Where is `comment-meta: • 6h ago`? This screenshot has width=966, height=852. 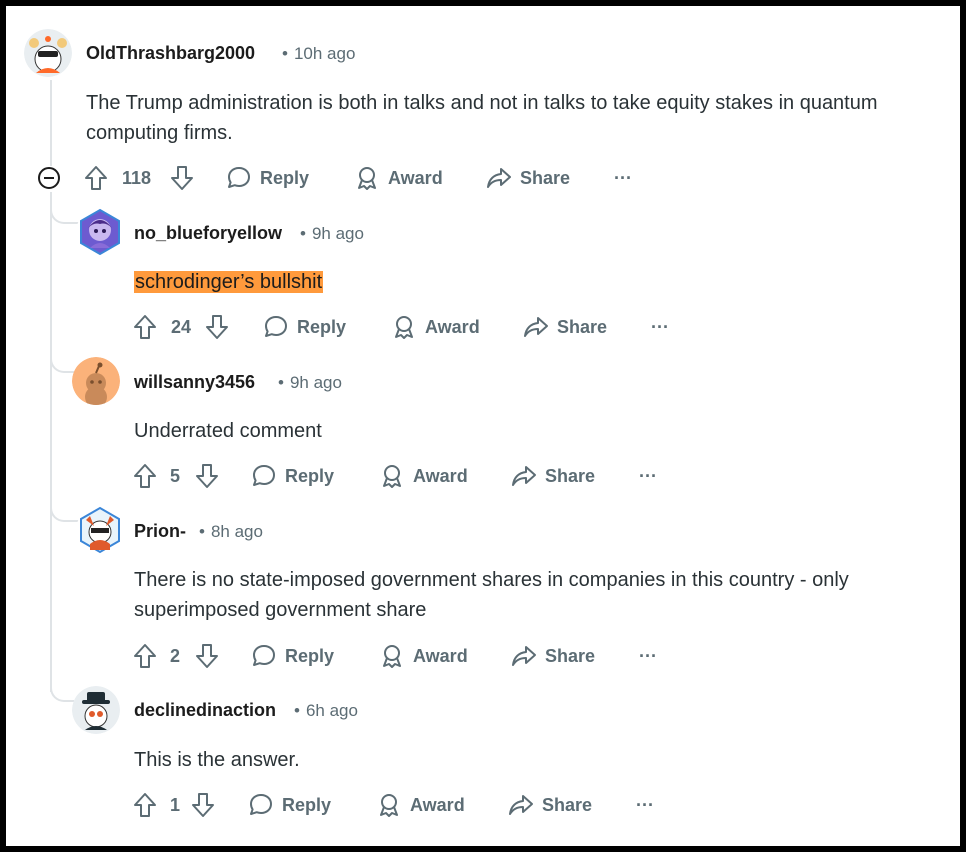
comment-meta: • 6h ago is located at coordinates (326, 710).